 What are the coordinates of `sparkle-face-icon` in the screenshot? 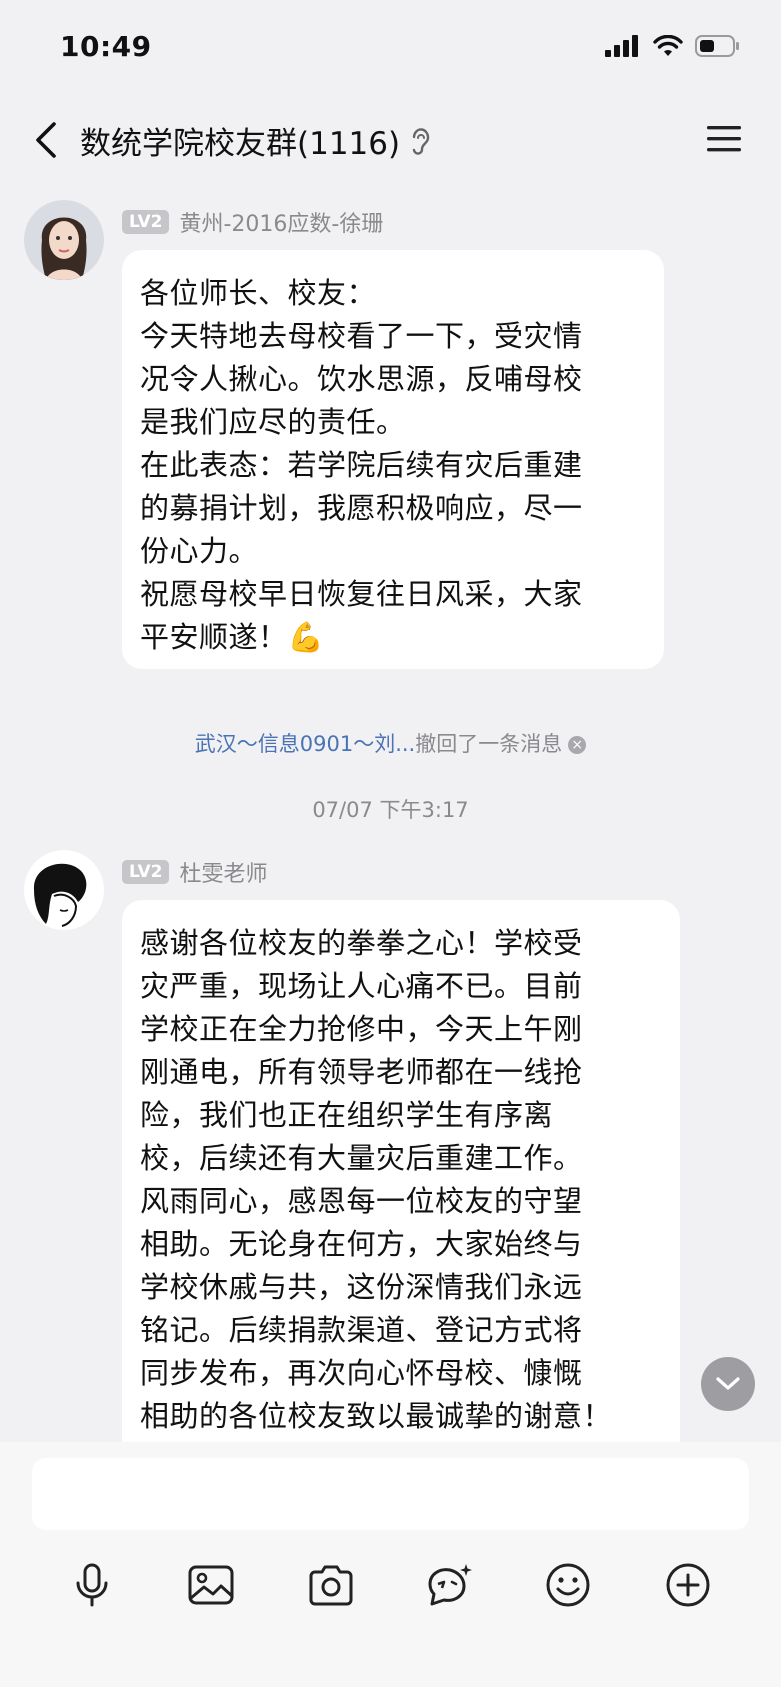 It's located at (450, 1585).